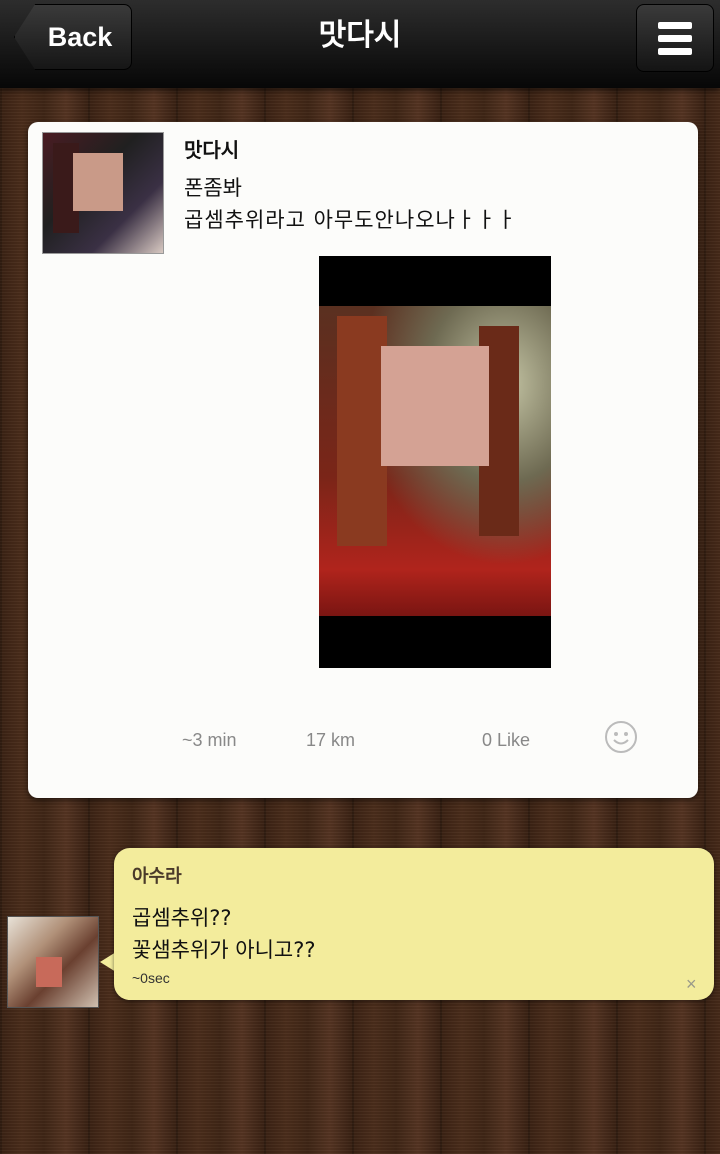 This screenshot has width=720, height=1154. Describe the element at coordinates (157, 875) in the screenshot. I see `reply-author-name: 아수라` at that location.